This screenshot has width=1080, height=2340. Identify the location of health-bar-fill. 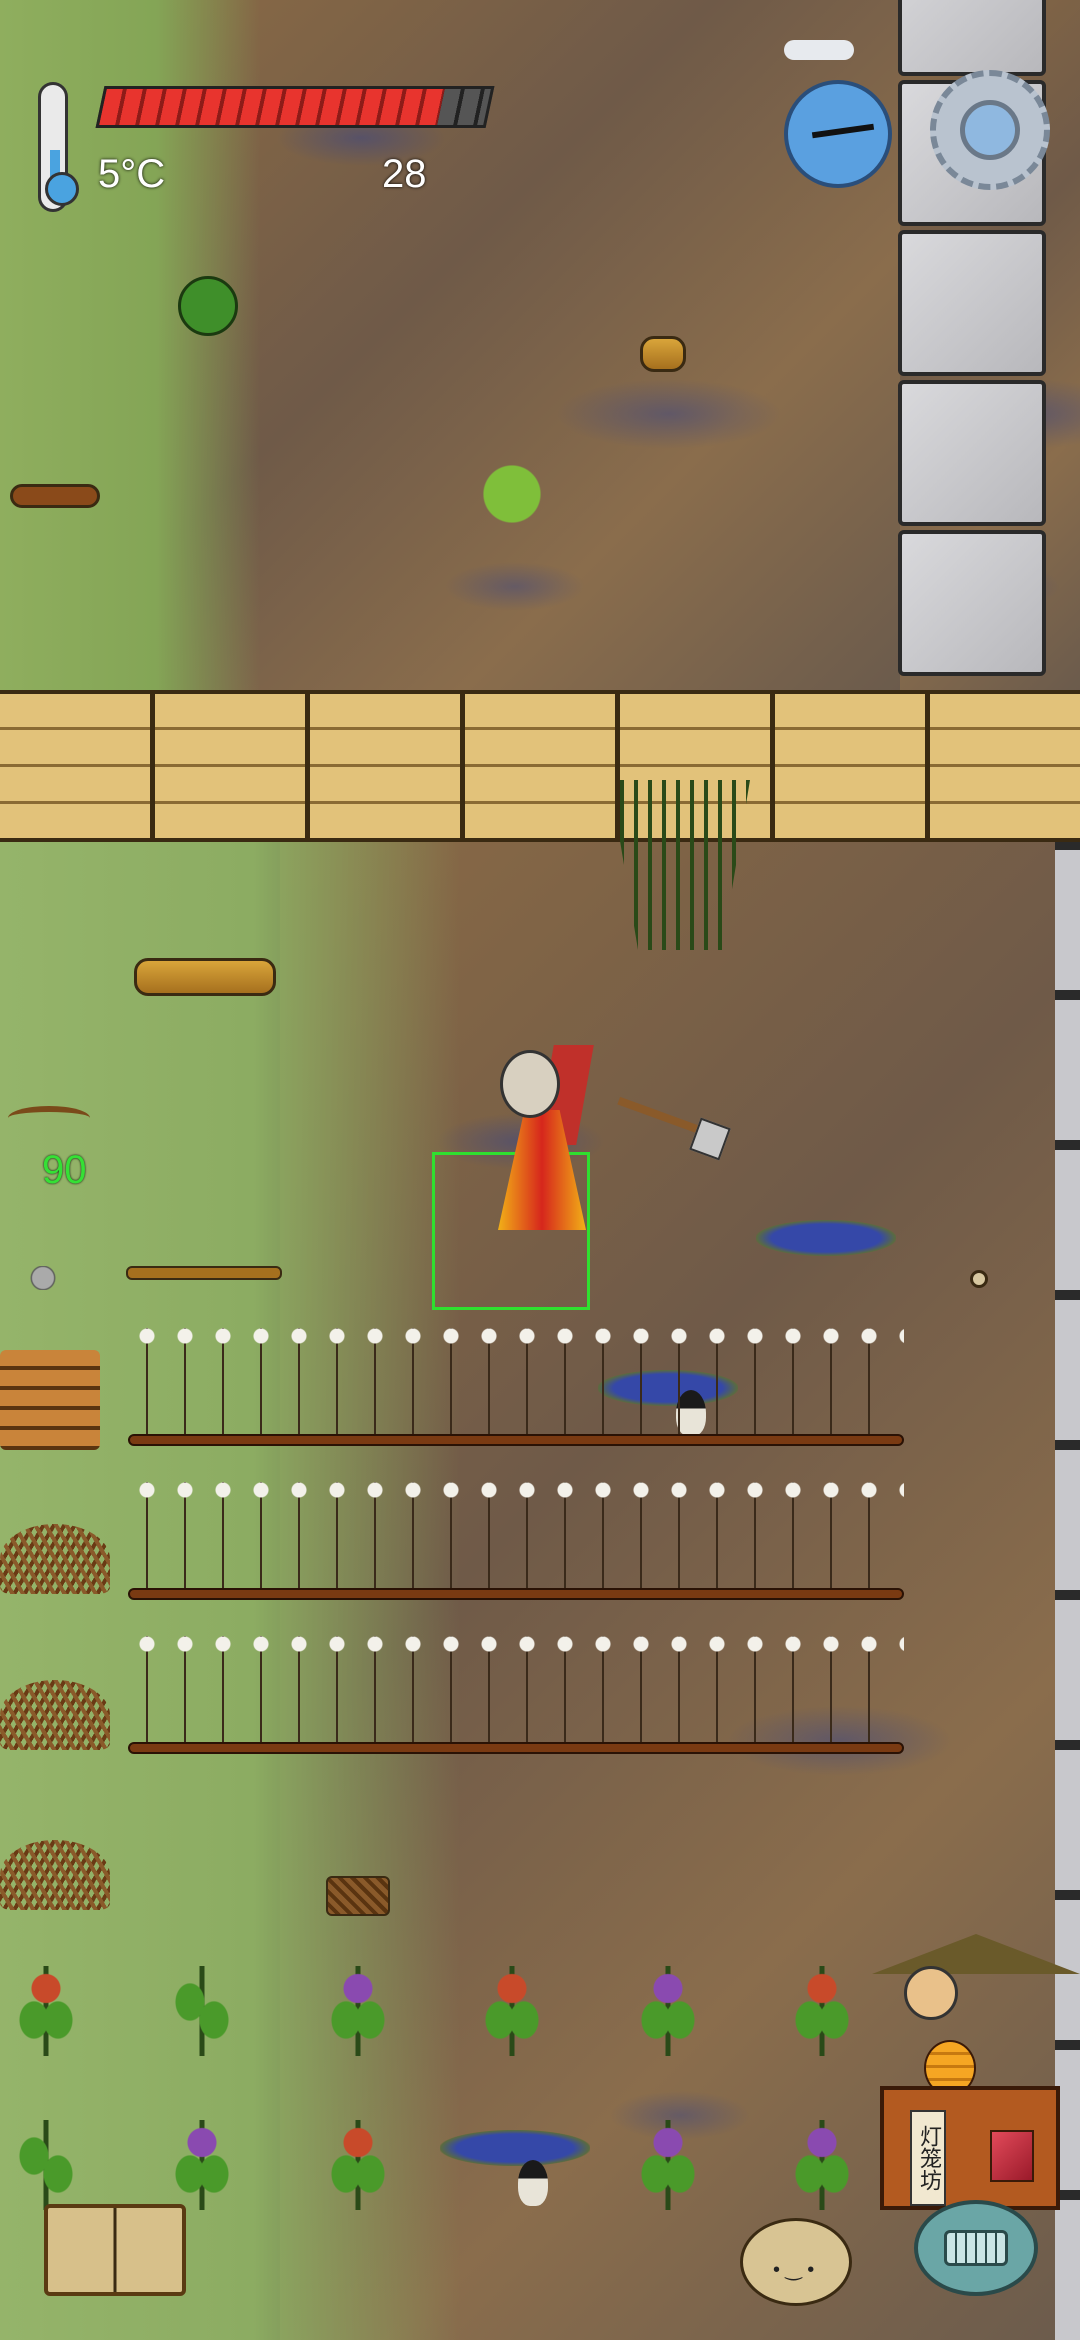
(272, 107).